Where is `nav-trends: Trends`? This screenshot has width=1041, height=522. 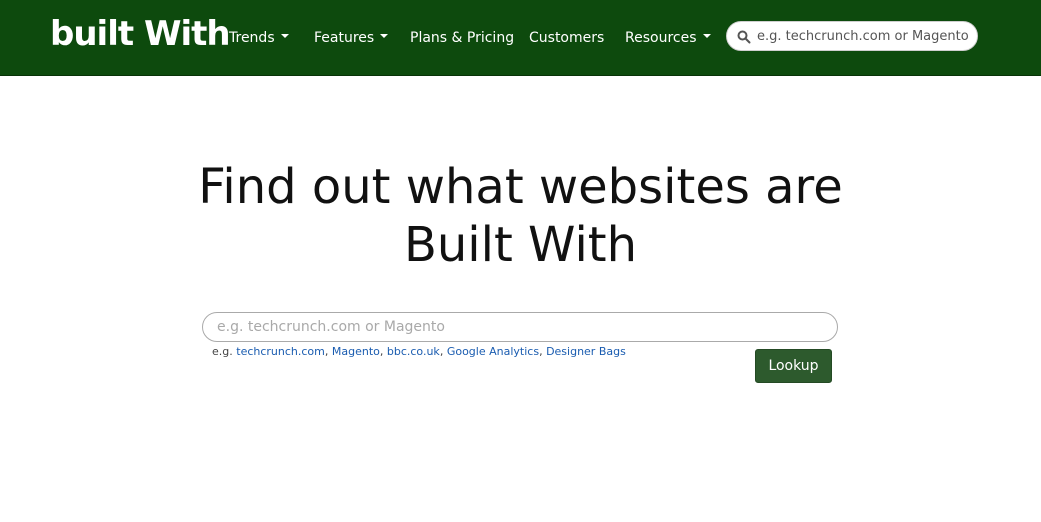 nav-trends: Trends is located at coordinates (259, 38).